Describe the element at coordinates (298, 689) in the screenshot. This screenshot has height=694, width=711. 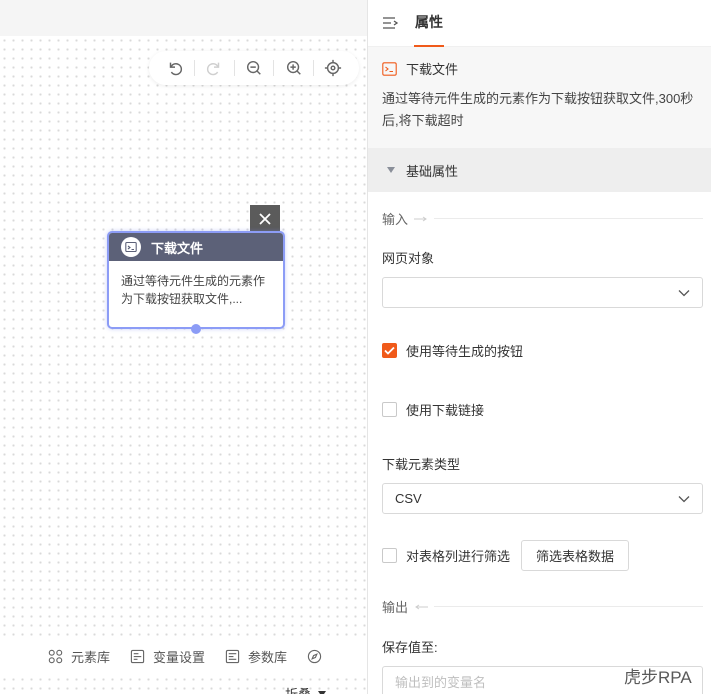
I see `collapse-label: 折叠` at that location.